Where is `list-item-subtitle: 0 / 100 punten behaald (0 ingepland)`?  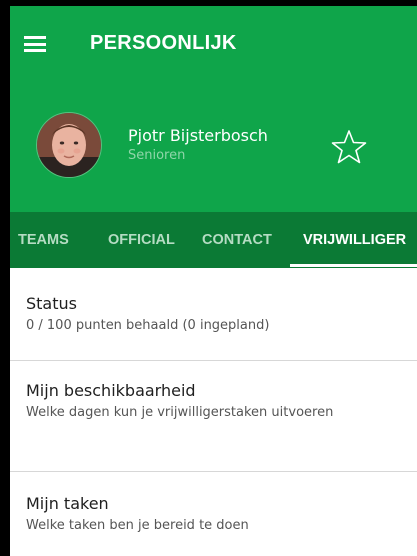
list-item-subtitle: 0 / 100 punten behaald (0 ingepland) is located at coordinates (148, 325).